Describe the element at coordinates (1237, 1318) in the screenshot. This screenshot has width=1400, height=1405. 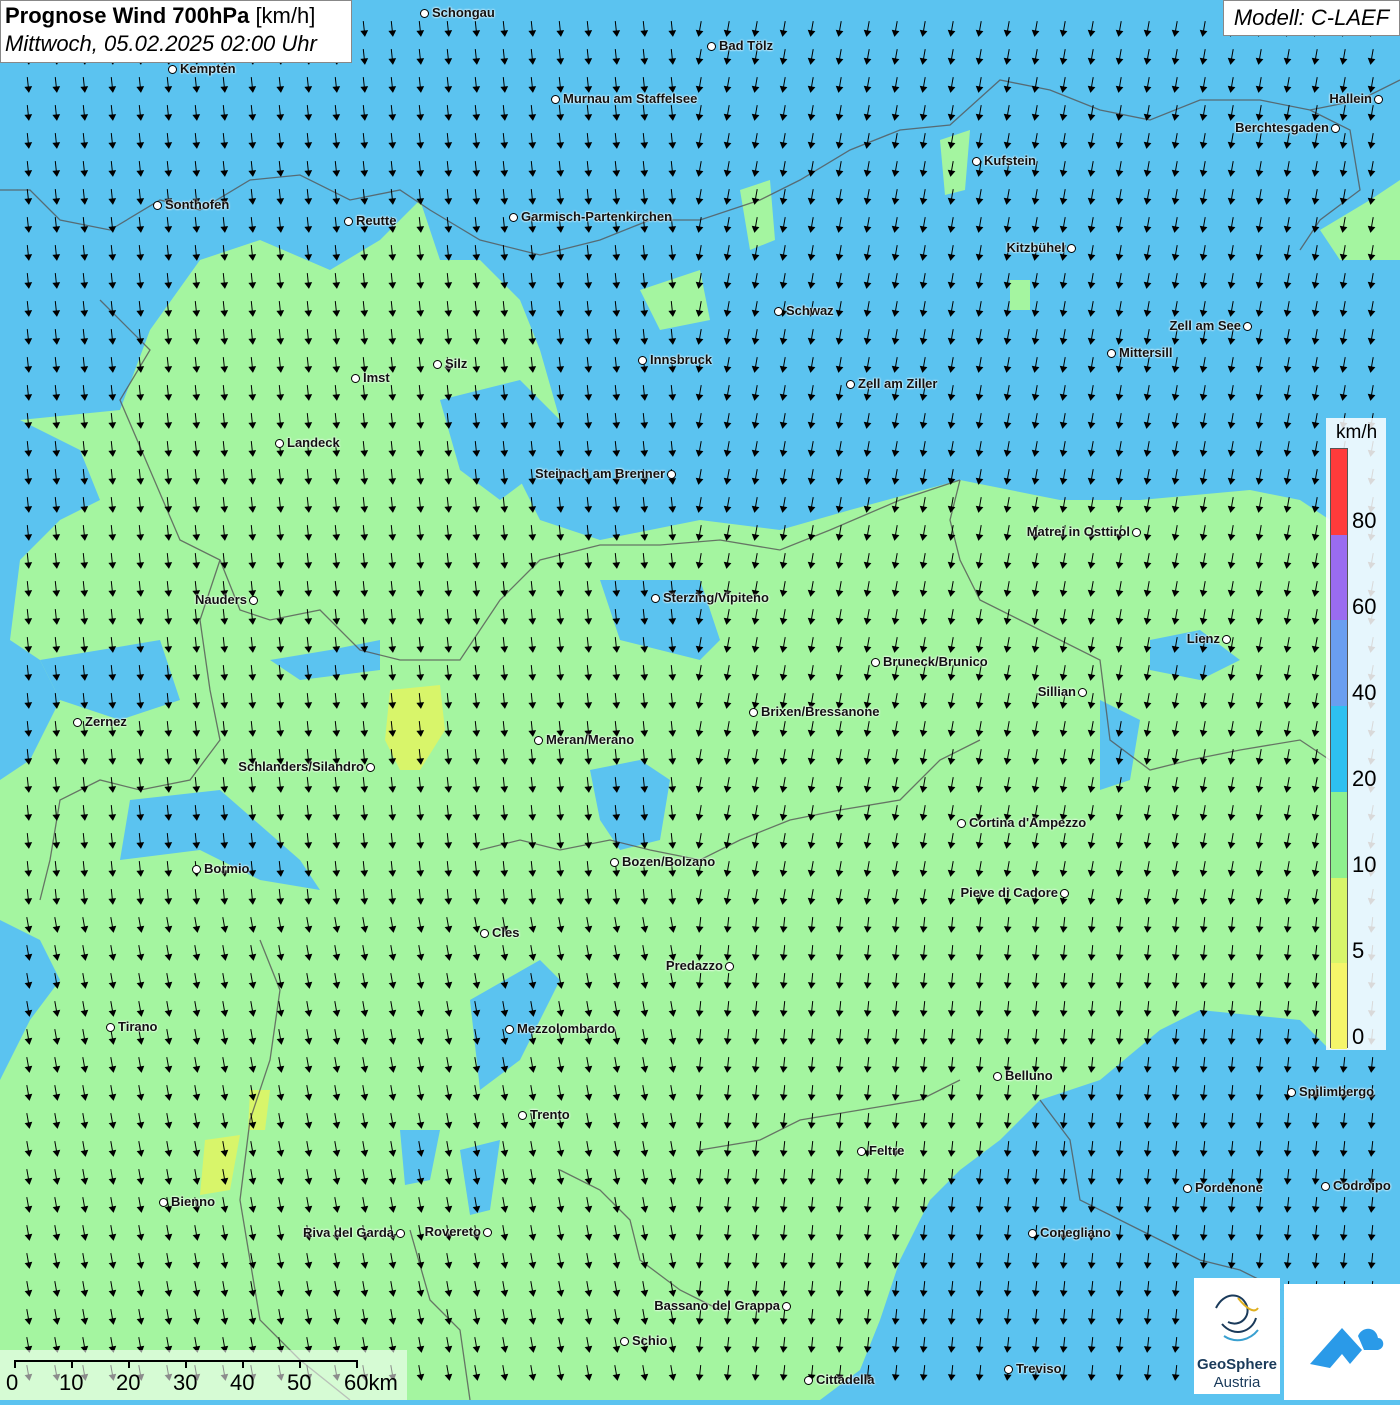
I see `geosphere-emblem-icon` at that location.